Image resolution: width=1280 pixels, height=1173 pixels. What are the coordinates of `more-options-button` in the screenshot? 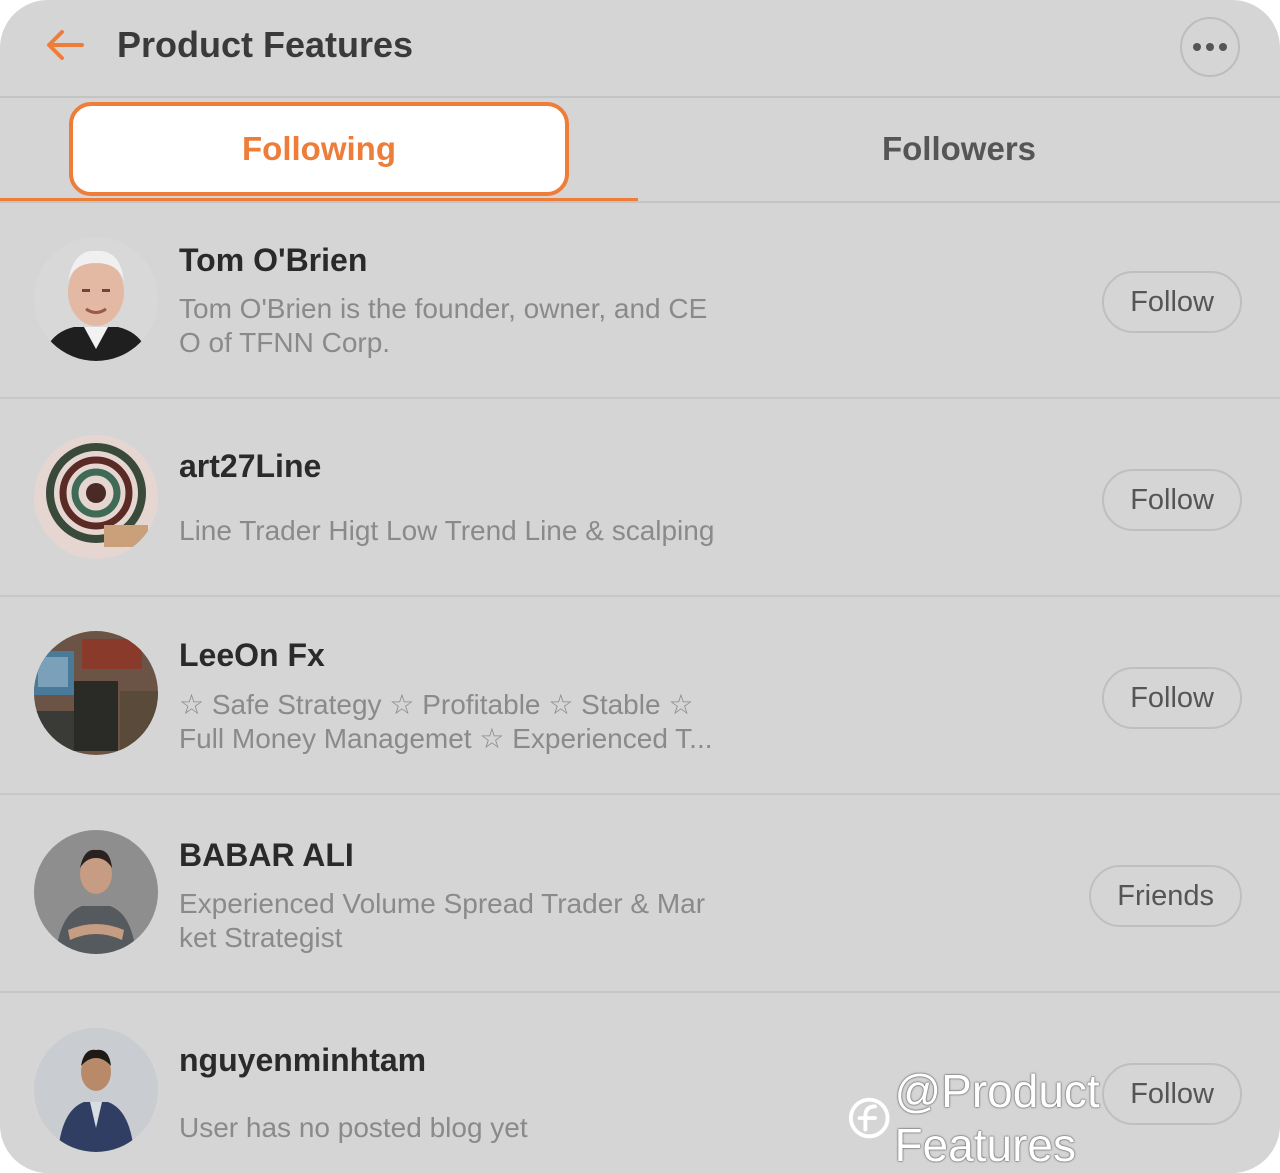 It's located at (1210, 47).